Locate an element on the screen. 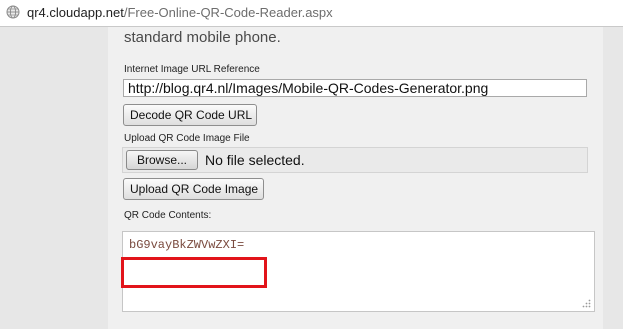  intro-text-cutoff: standard mobile phone. is located at coordinates (202, 37).